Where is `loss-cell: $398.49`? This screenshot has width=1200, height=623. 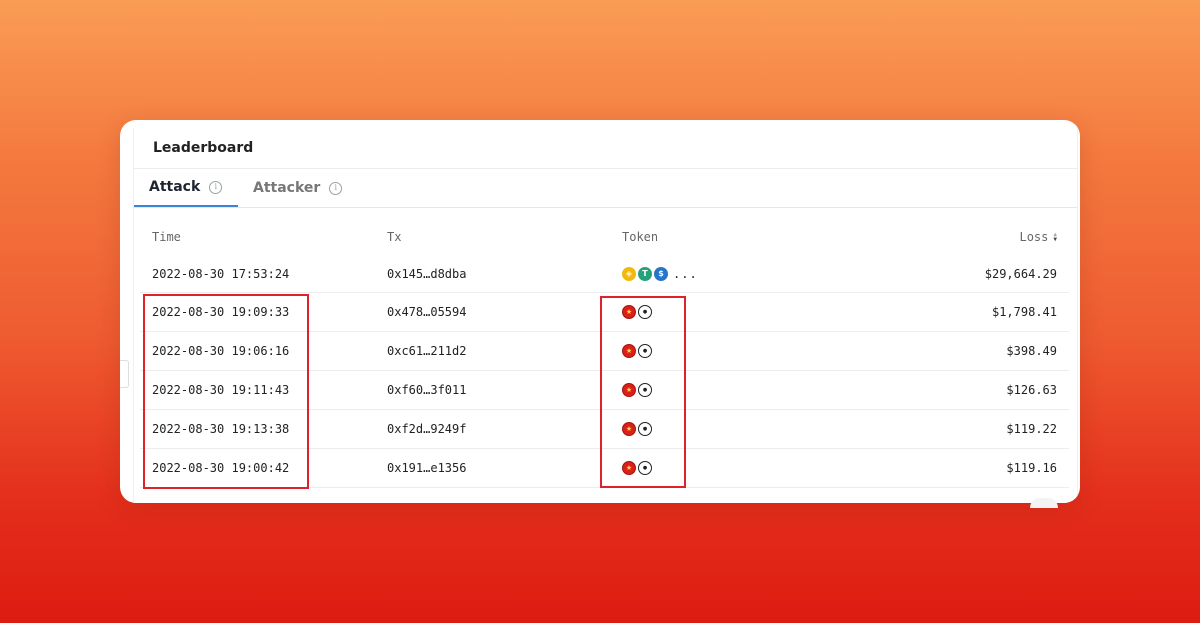 loss-cell: $398.49 is located at coordinates (957, 351).